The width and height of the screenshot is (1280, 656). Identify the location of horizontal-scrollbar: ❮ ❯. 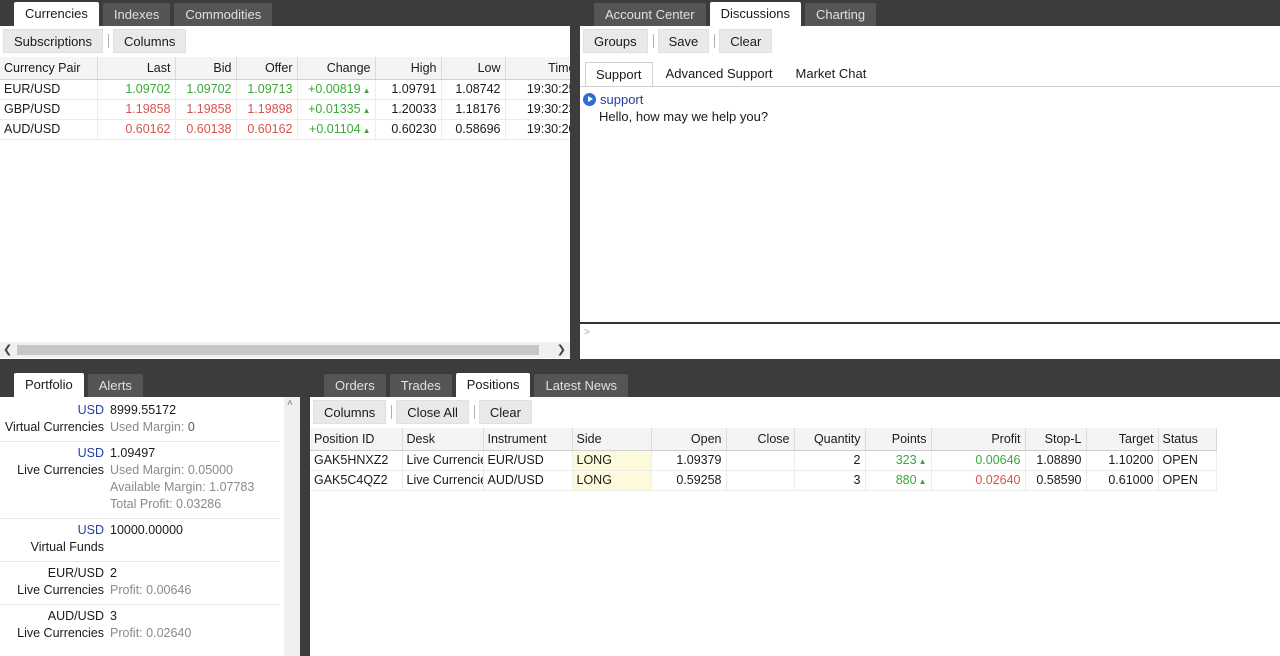
(285, 350).